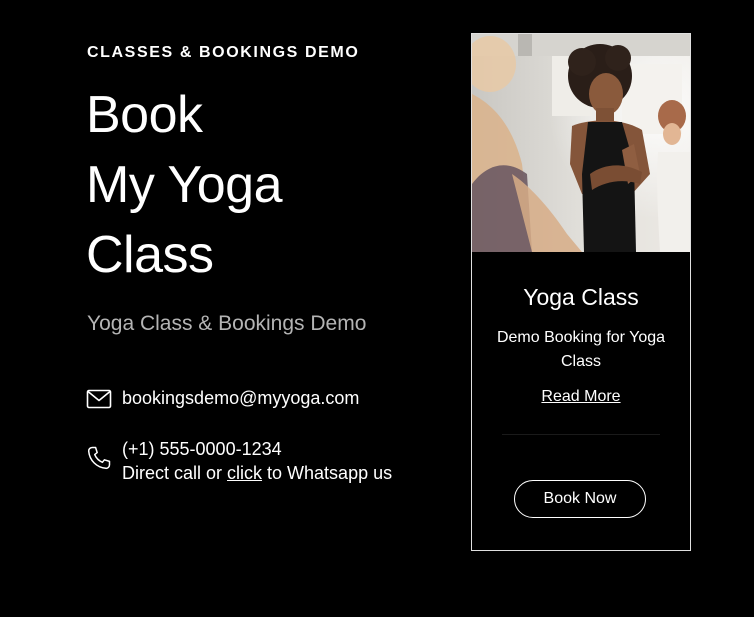 The height and width of the screenshot is (617, 754). What do you see at coordinates (327, 473) in the screenshot?
I see `whatsapp-suffix: to Whatsapp us` at bounding box center [327, 473].